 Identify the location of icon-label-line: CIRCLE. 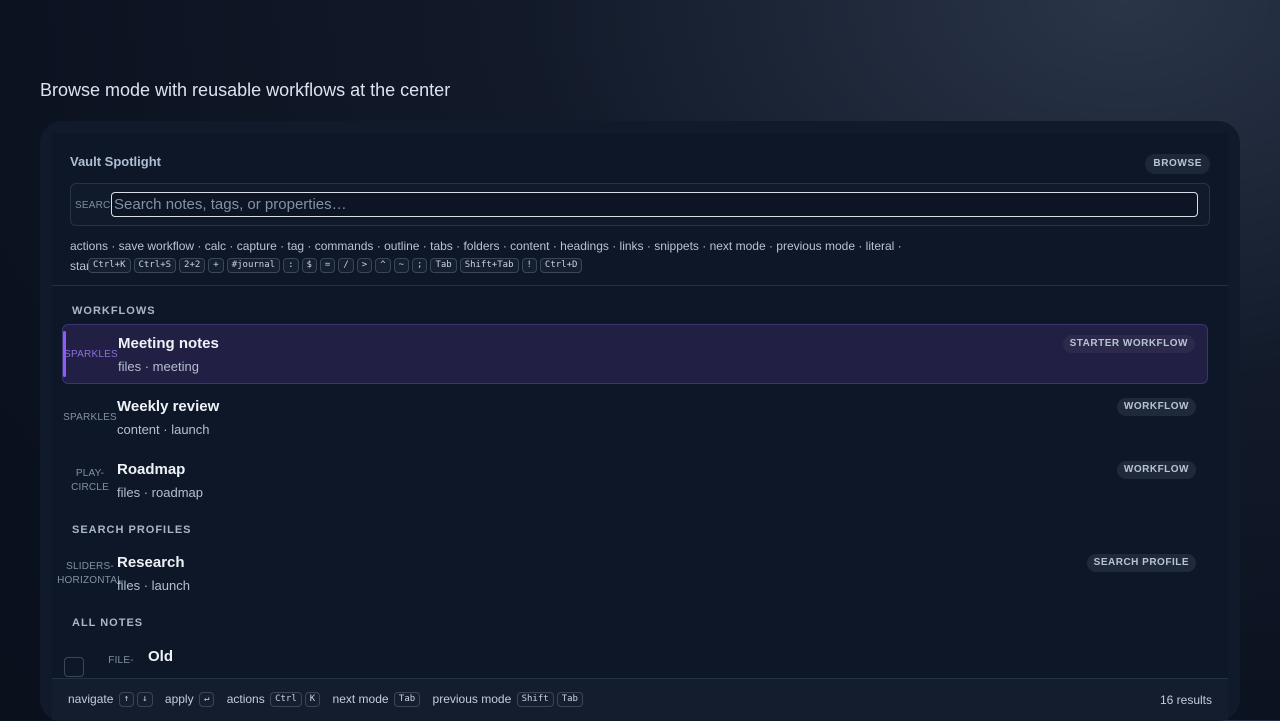
(90, 487).